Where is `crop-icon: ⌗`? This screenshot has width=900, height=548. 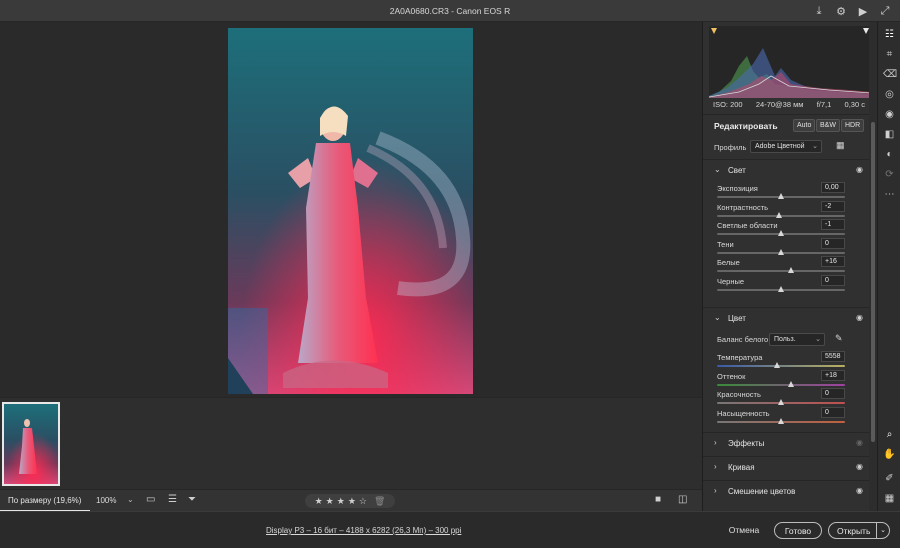
crop-icon: ⌗ is located at coordinates (889, 54).